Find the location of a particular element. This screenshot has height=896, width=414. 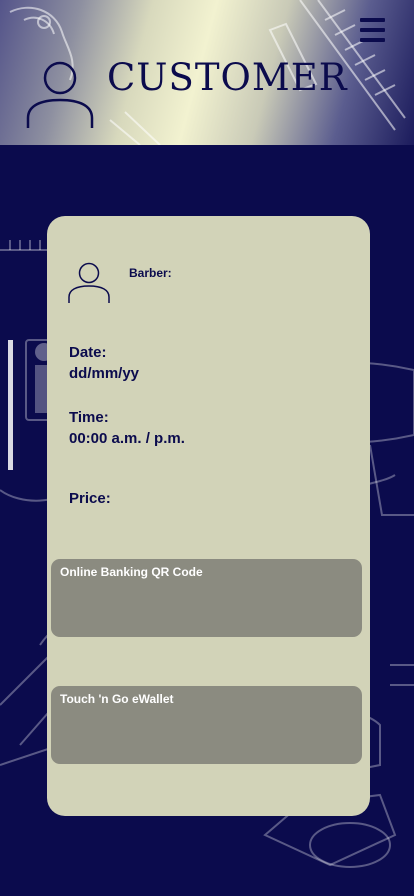

price-label: Price: is located at coordinates (90, 498).